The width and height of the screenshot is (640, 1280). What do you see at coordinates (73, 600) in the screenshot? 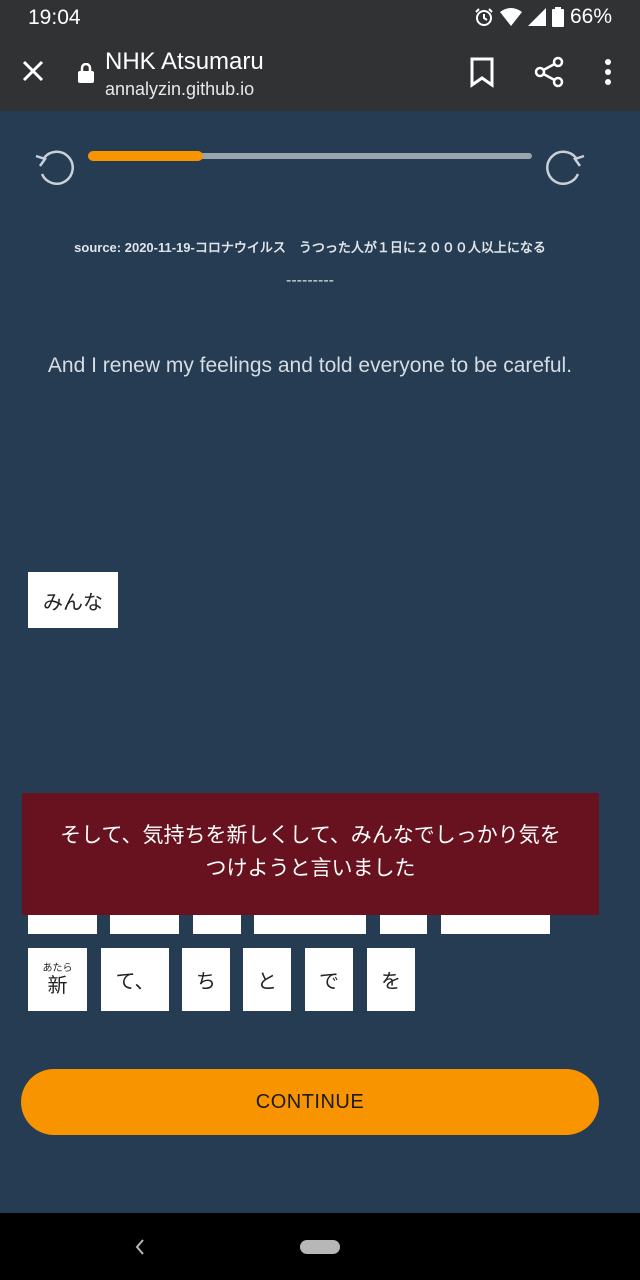
I see `answer-tile: みんな` at bounding box center [73, 600].